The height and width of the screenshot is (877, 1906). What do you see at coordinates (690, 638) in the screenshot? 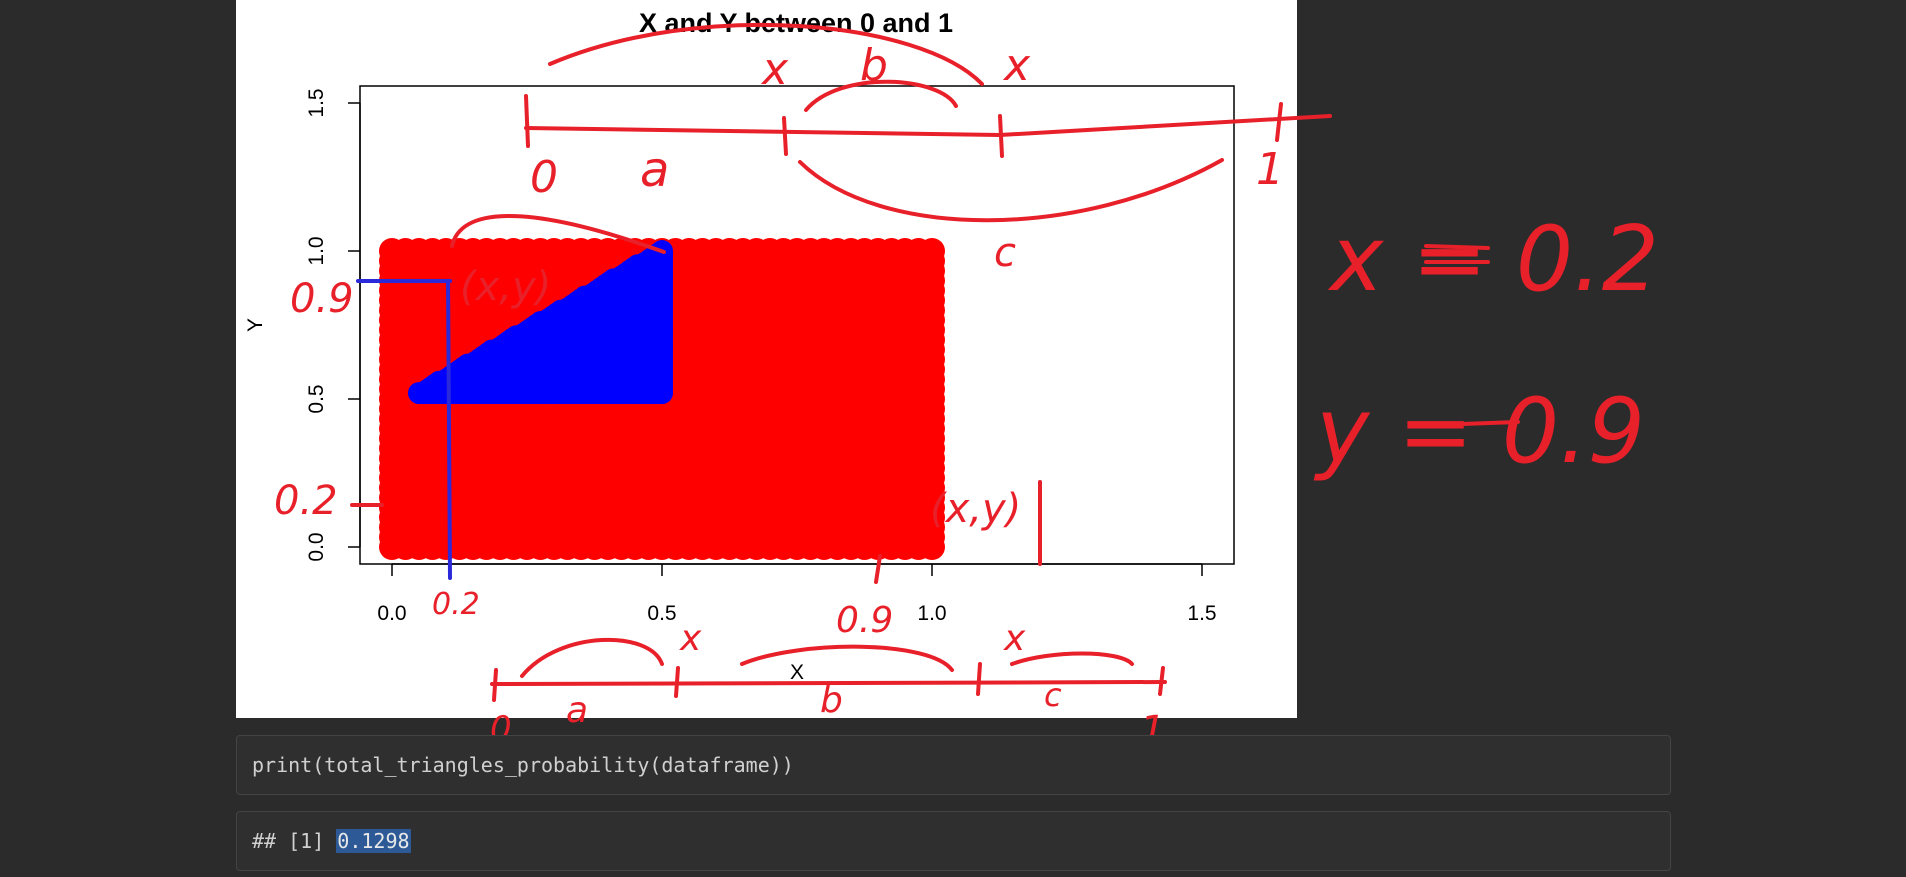
I see `bottom-label-x1: x` at bounding box center [690, 638].